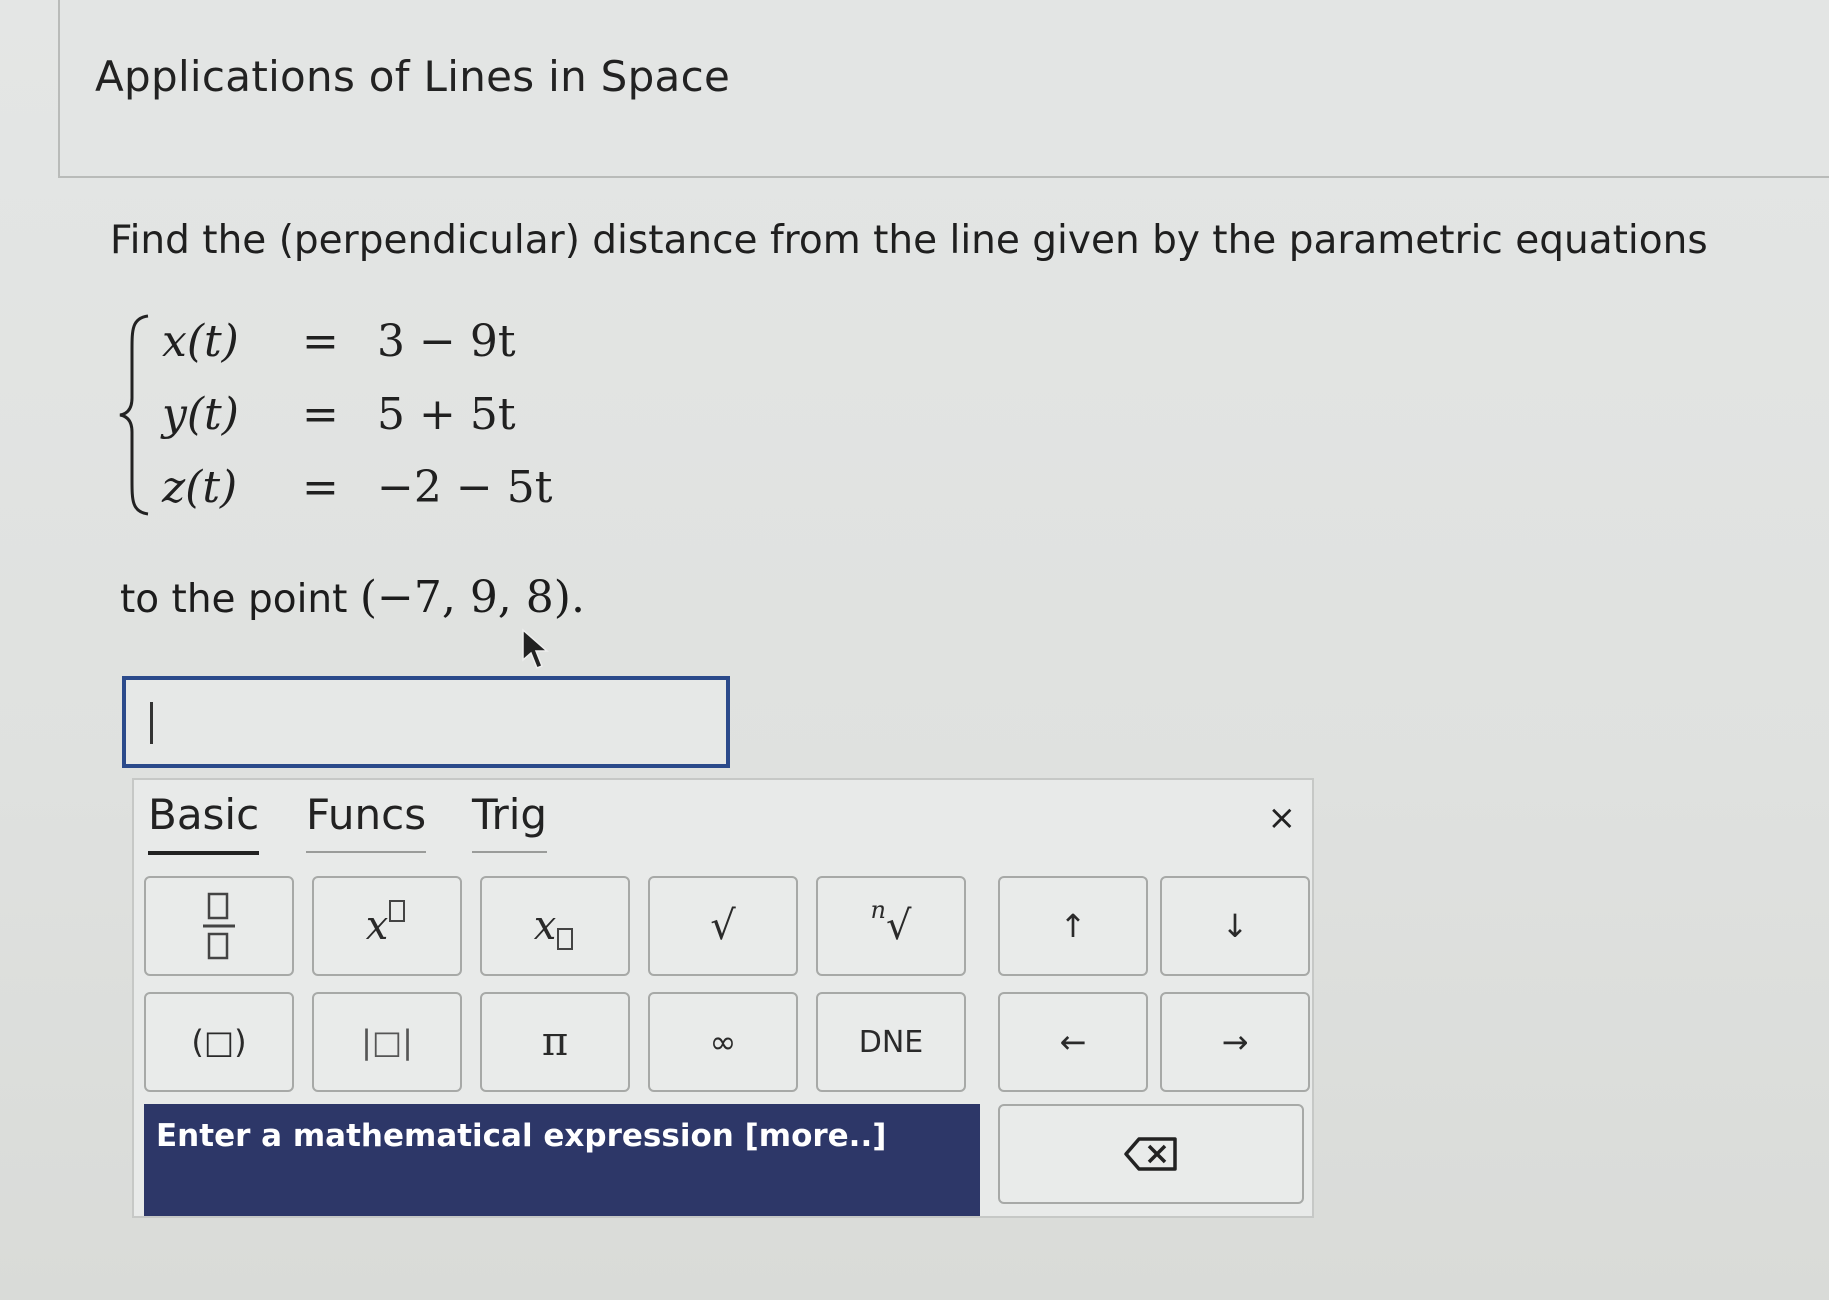 This screenshot has width=1829, height=1300. What do you see at coordinates (397, 911) in the screenshot?
I see `superscript-box-icon` at bounding box center [397, 911].